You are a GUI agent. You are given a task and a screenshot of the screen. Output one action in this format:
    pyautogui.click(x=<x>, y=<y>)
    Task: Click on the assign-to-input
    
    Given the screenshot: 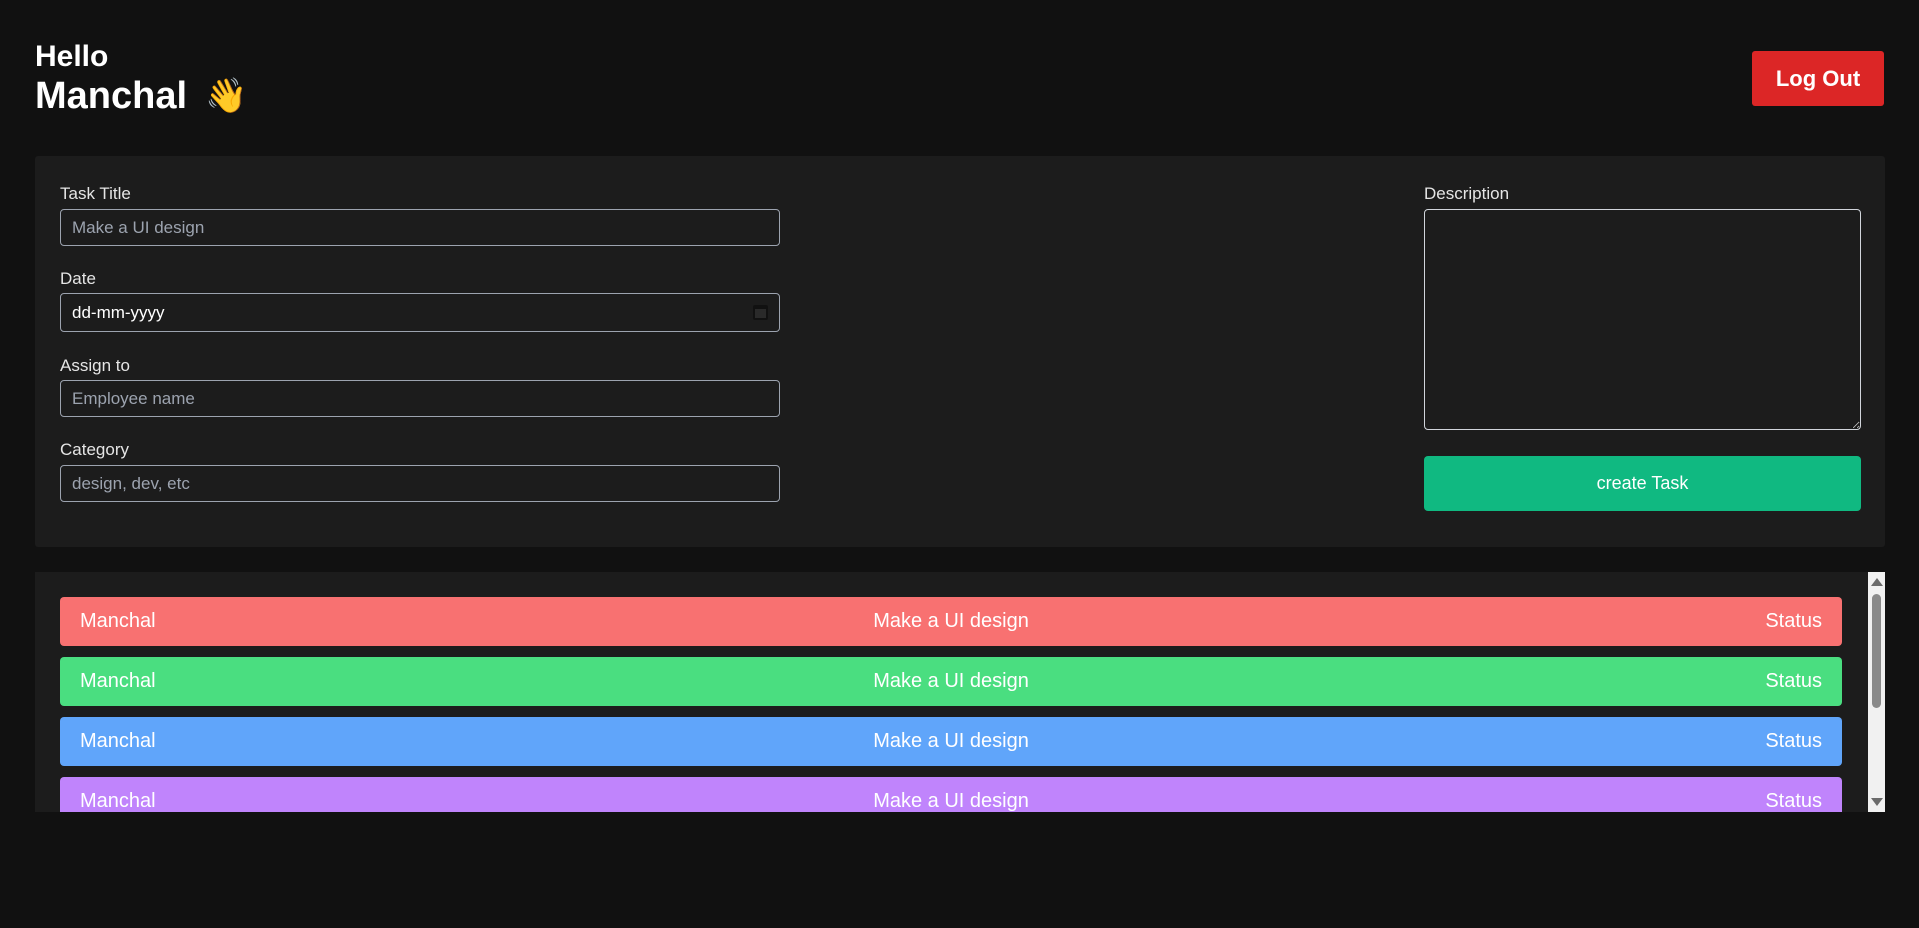 What is the action you would take?
    pyautogui.click(x=420, y=398)
    